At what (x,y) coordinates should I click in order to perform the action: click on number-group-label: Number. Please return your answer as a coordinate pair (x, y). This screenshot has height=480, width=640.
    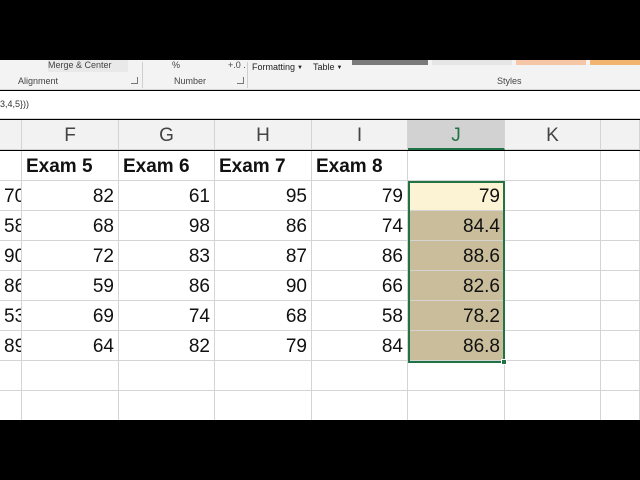
    Looking at the image, I should click on (190, 81).